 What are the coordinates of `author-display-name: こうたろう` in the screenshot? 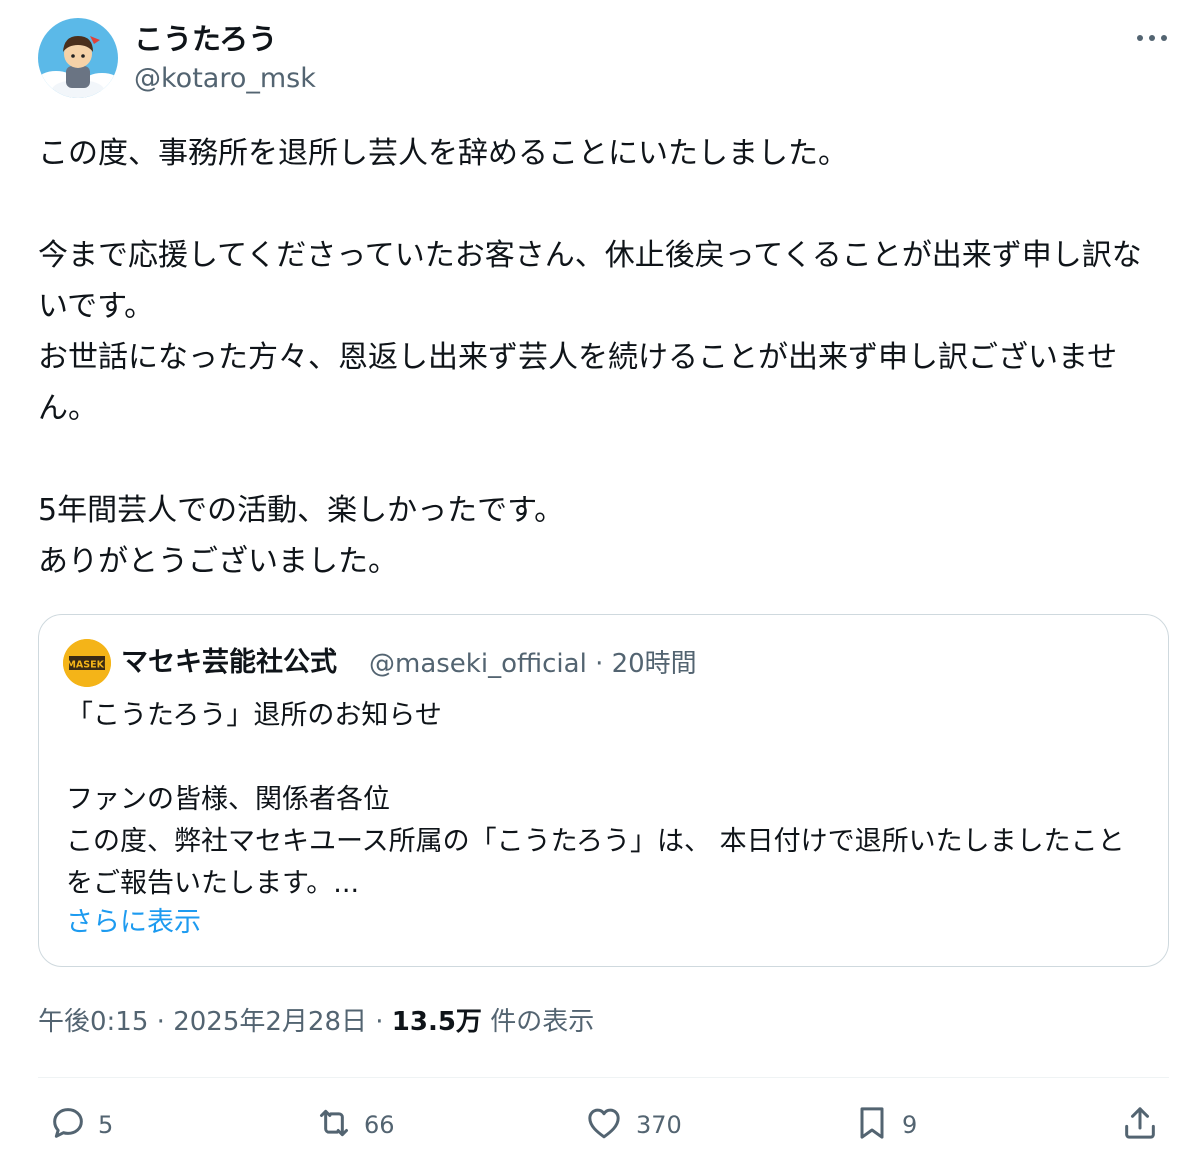 It's located at (205, 39).